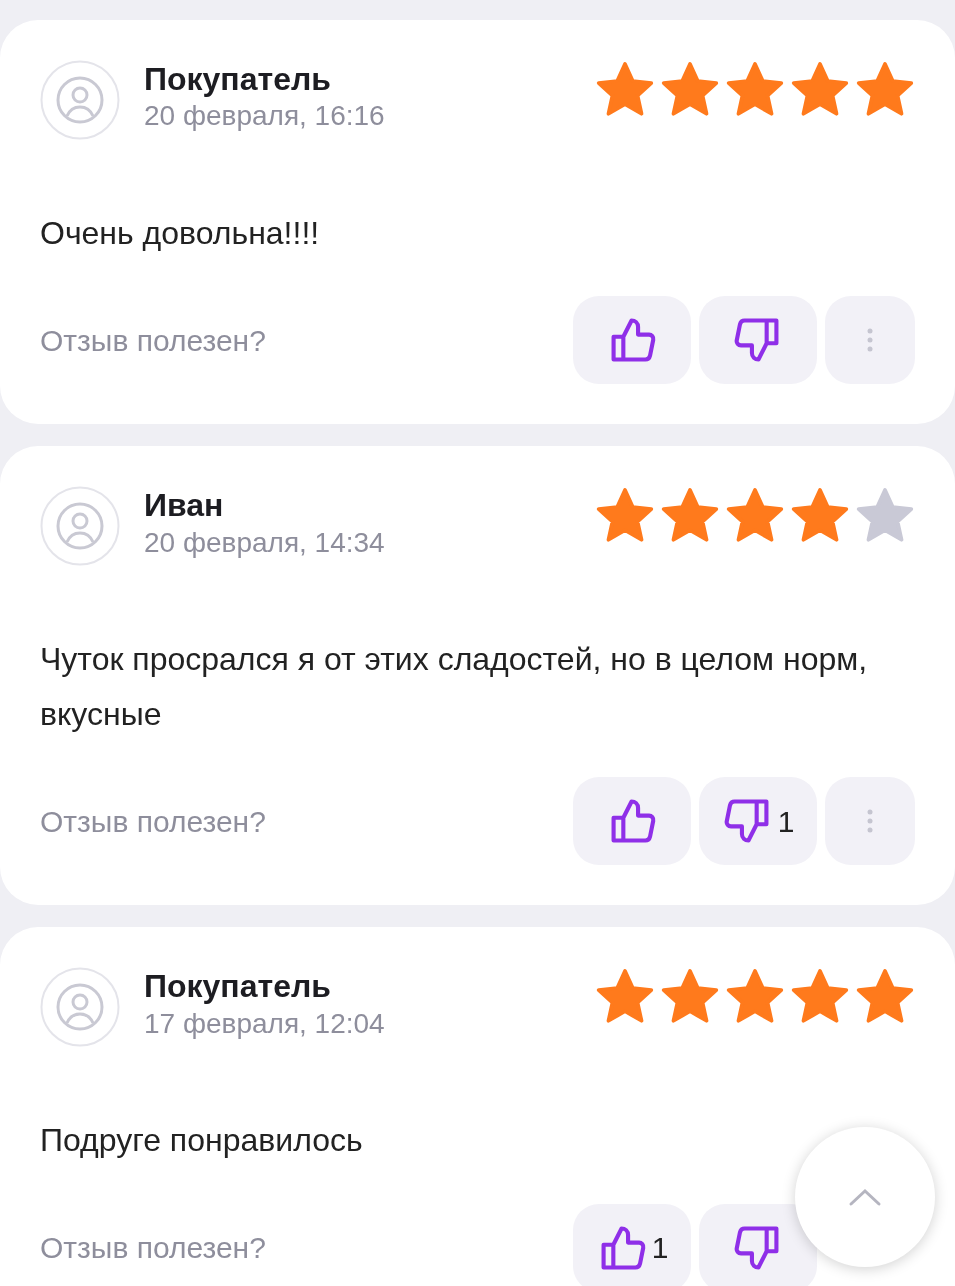 Image resolution: width=955 pixels, height=1286 pixels. What do you see at coordinates (180, 233) in the screenshot?
I see `review-text: Очень довольна!!!!` at bounding box center [180, 233].